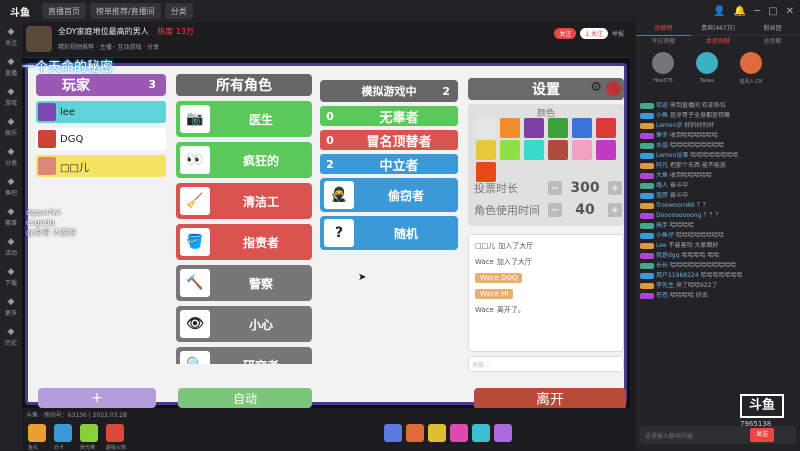 Image resolution: width=800 pixels, height=451 pixels. Describe the element at coordinates (555, 210) in the screenshot. I see `role-time-minus-button: −` at that location.